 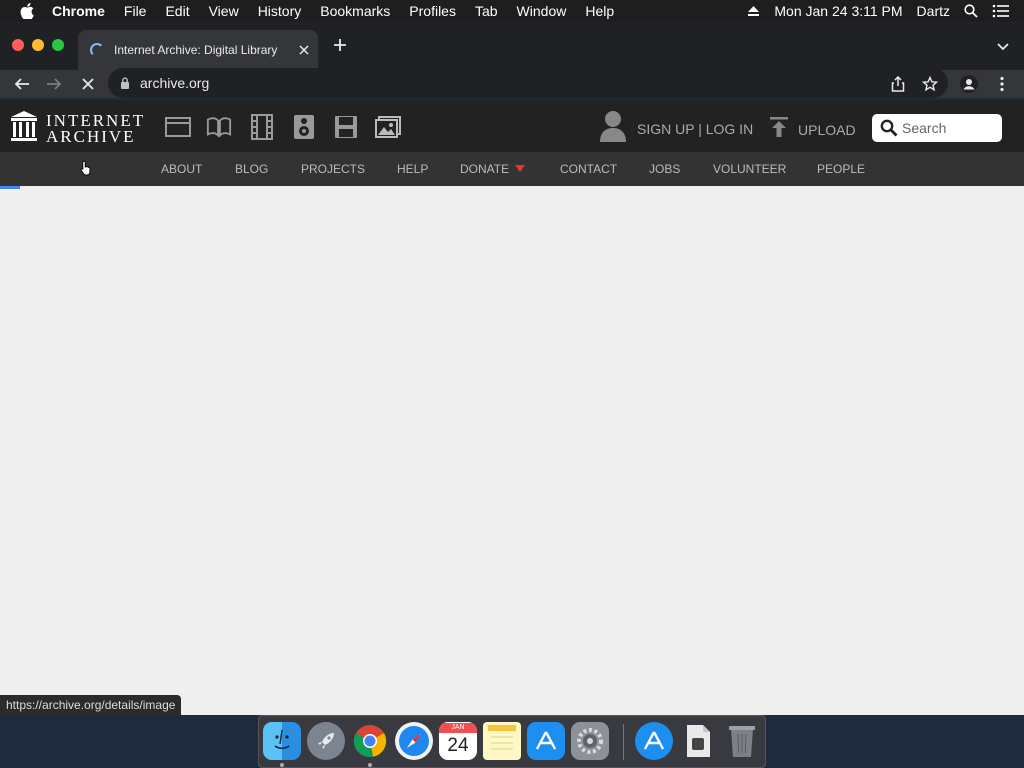 What do you see at coordinates (326, 741) in the screenshot?
I see `launchpad-rocket-icon` at bounding box center [326, 741].